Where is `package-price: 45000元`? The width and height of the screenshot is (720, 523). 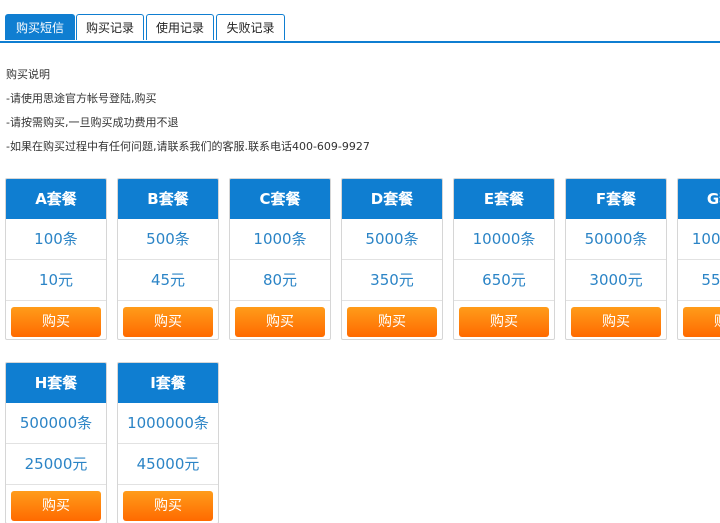 package-price: 45000元 is located at coordinates (168, 464).